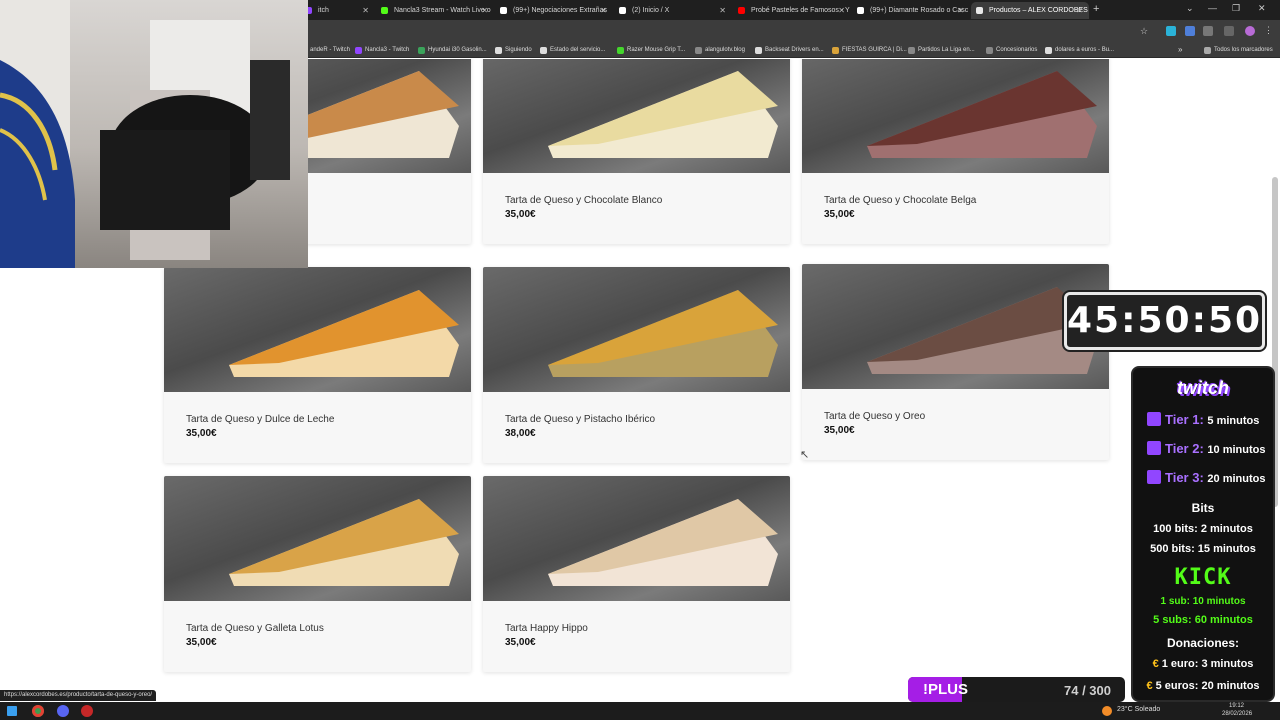 This screenshot has width=1280, height=720. Describe the element at coordinates (1180, 50) in the screenshot. I see `more-bookmarks-button: »` at that location.